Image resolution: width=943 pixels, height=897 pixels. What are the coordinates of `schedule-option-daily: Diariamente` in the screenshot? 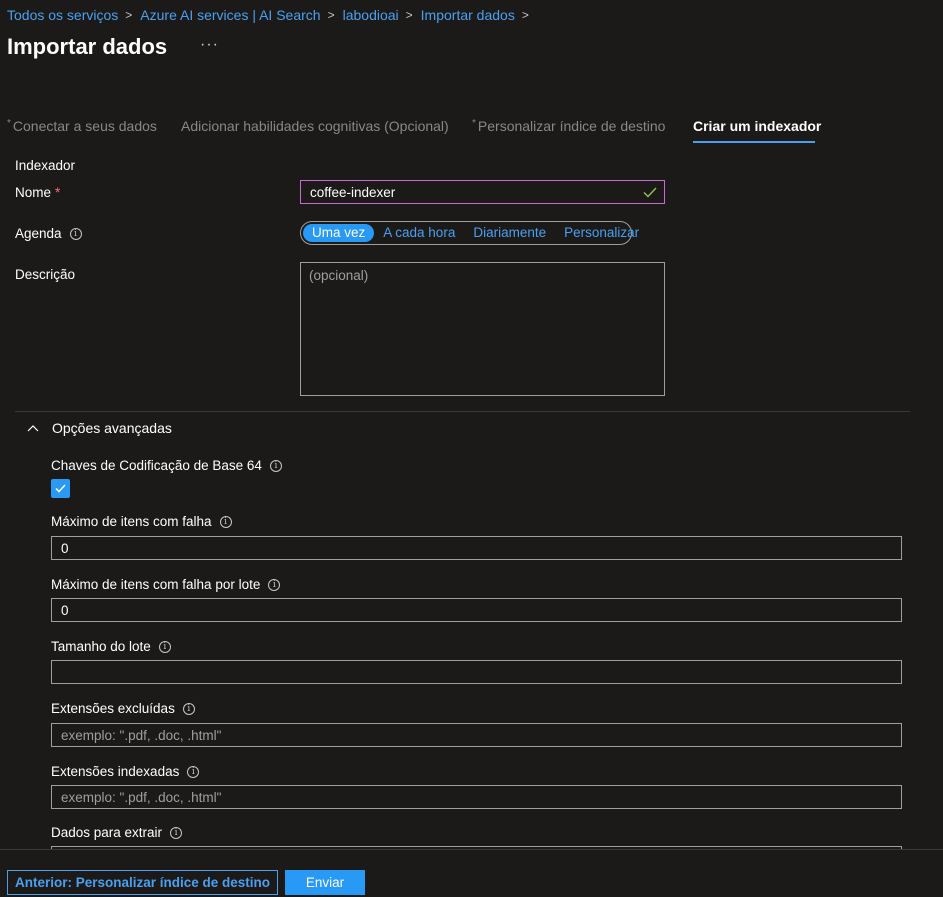 It's located at (509, 233).